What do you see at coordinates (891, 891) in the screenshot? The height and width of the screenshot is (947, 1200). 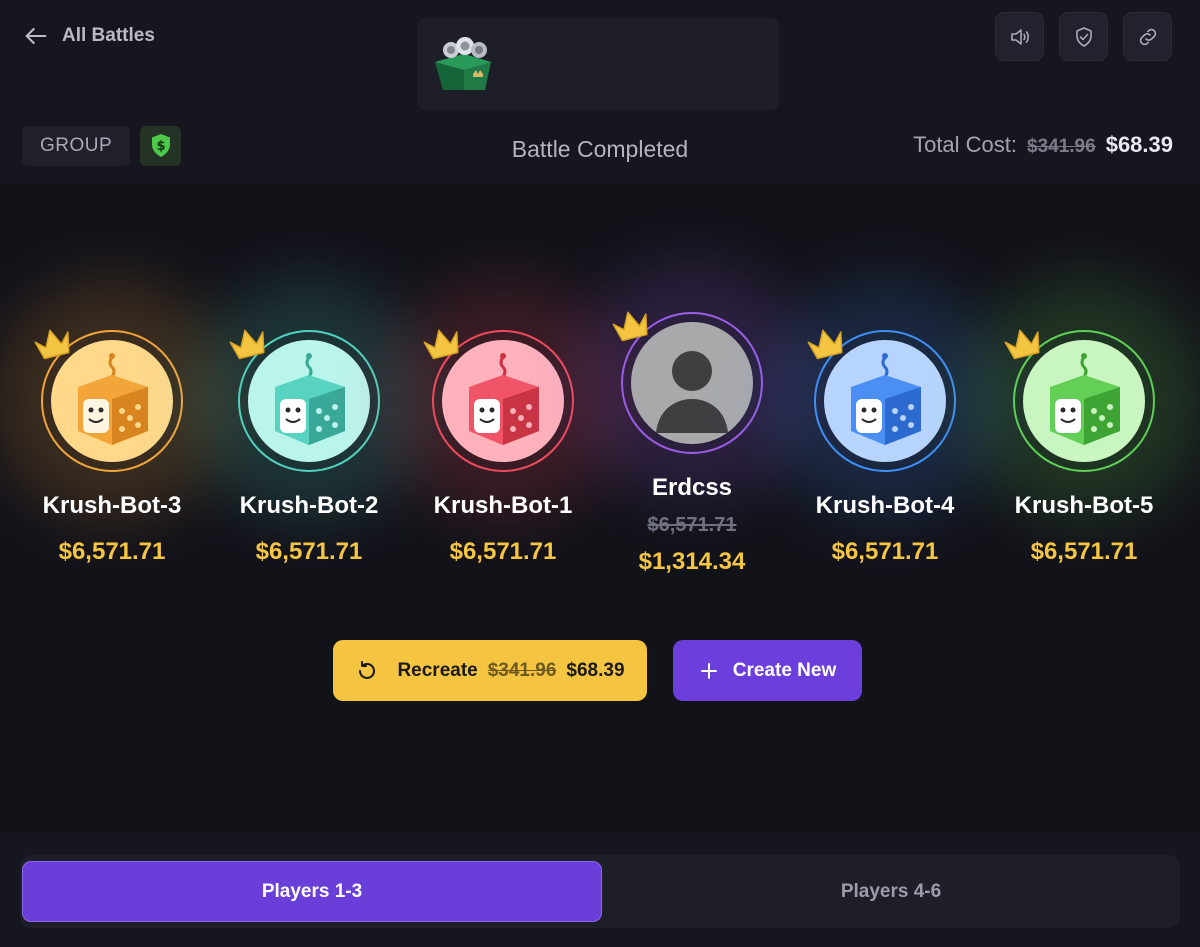 I see `tab-players-4-6: Players 4-6` at bounding box center [891, 891].